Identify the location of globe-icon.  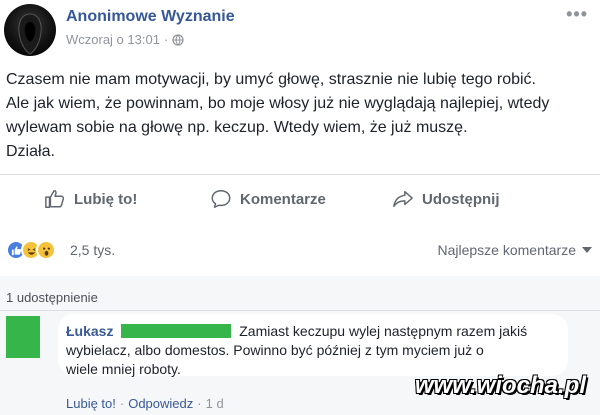
(178, 39).